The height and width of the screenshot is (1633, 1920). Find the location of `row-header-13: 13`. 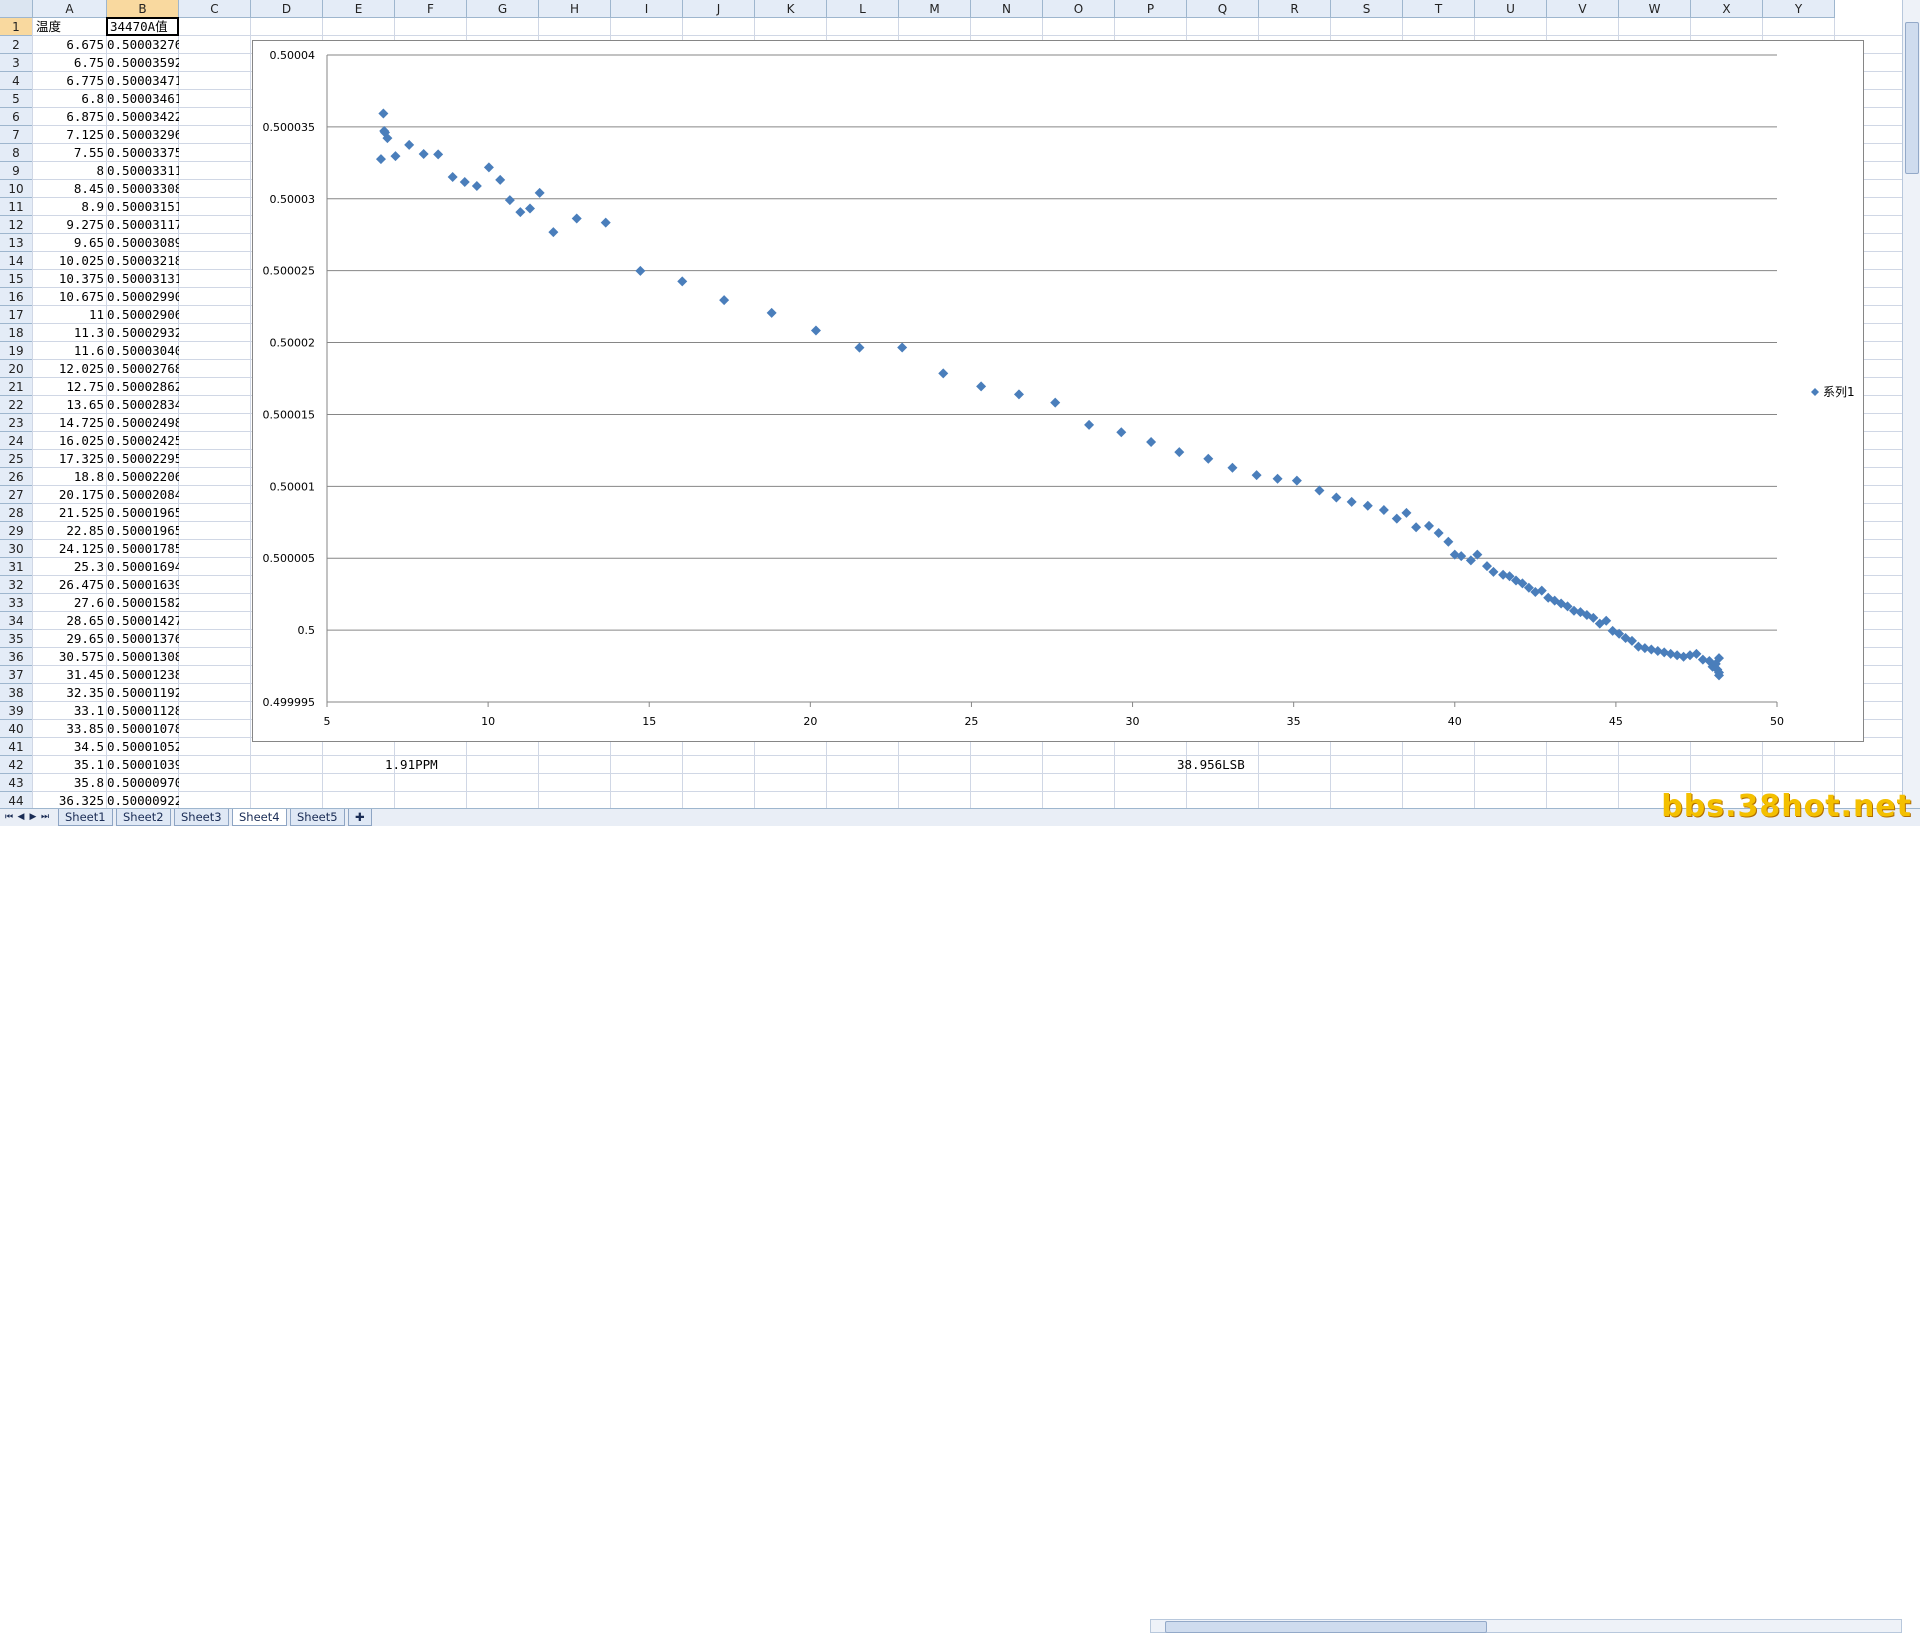

row-header-13: 13 is located at coordinates (16, 243).